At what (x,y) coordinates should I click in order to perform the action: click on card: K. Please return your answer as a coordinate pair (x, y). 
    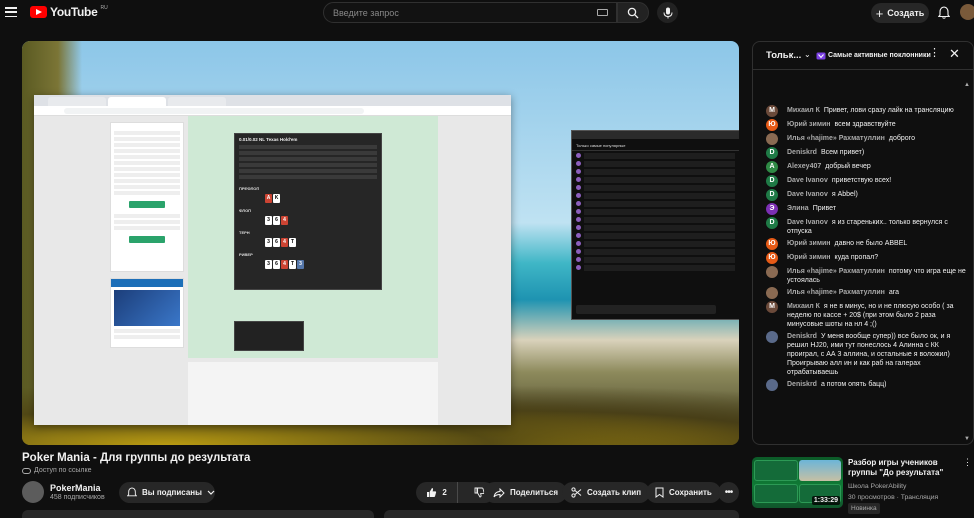
    Looking at the image, I should click on (276, 198).